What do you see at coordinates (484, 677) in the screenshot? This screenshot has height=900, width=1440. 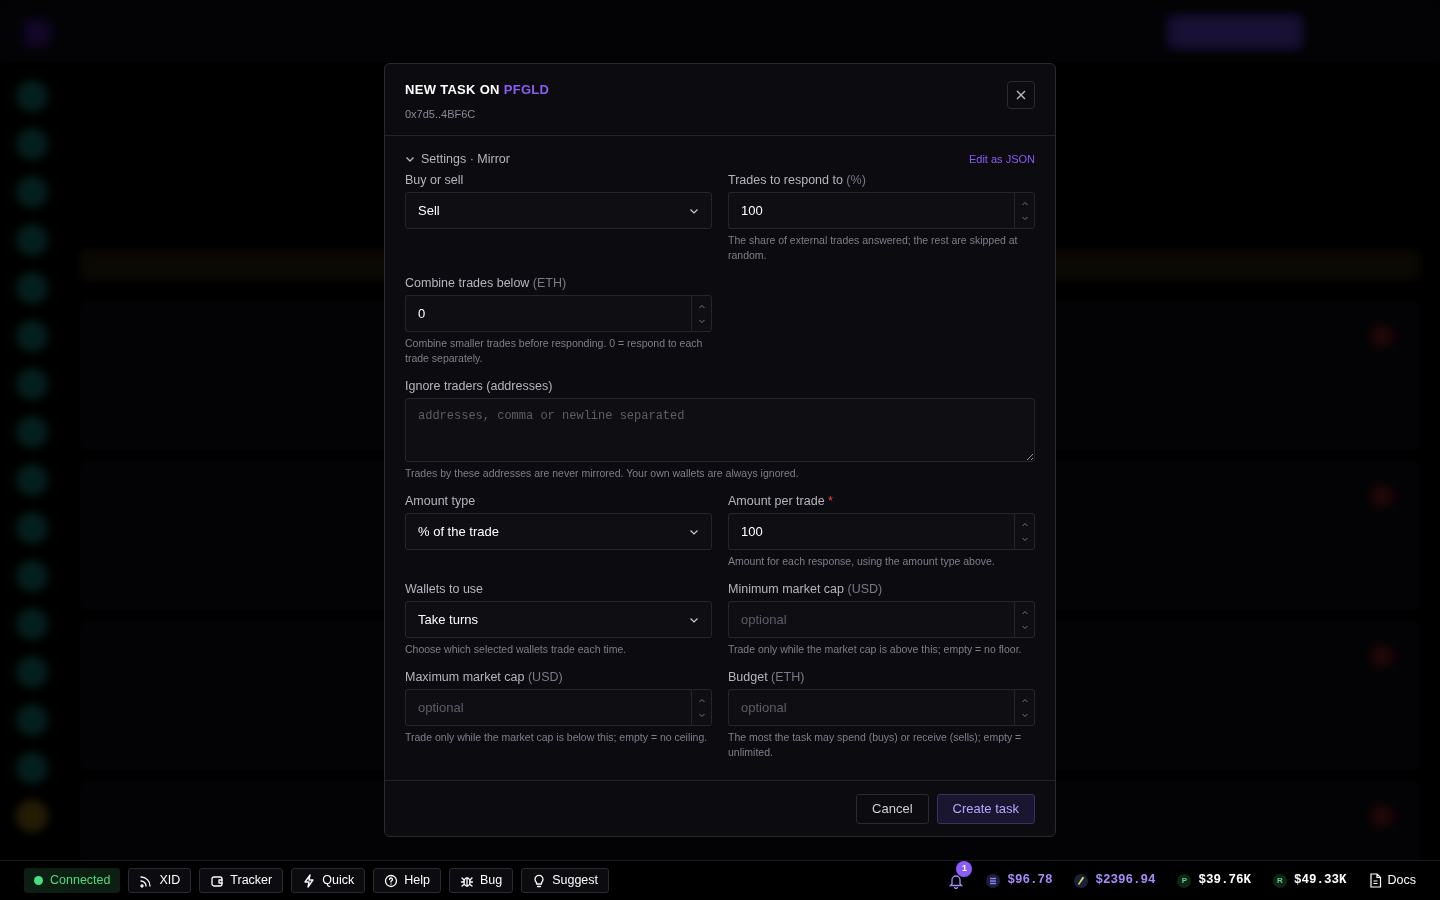 I see `field-label: Maximum market cap (USD)` at bounding box center [484, 677].